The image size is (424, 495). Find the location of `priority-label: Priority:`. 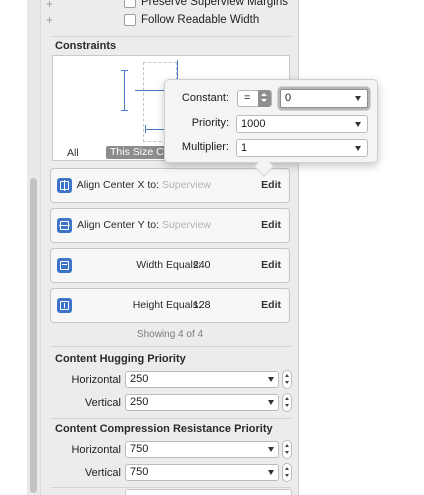

priority-label: Priority: is located at coordinates (210, 123).